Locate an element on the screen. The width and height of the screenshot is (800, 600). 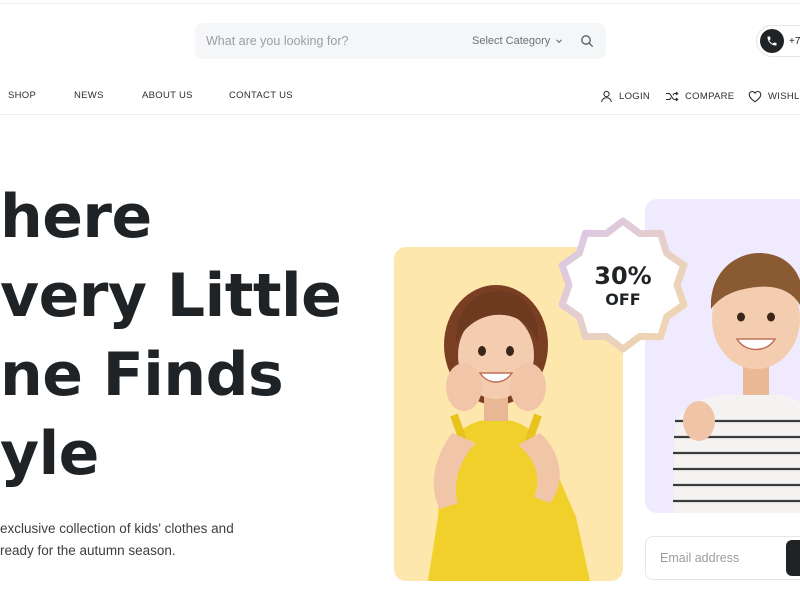
compare-link: COMPARE is located at coordinates (699, 96).